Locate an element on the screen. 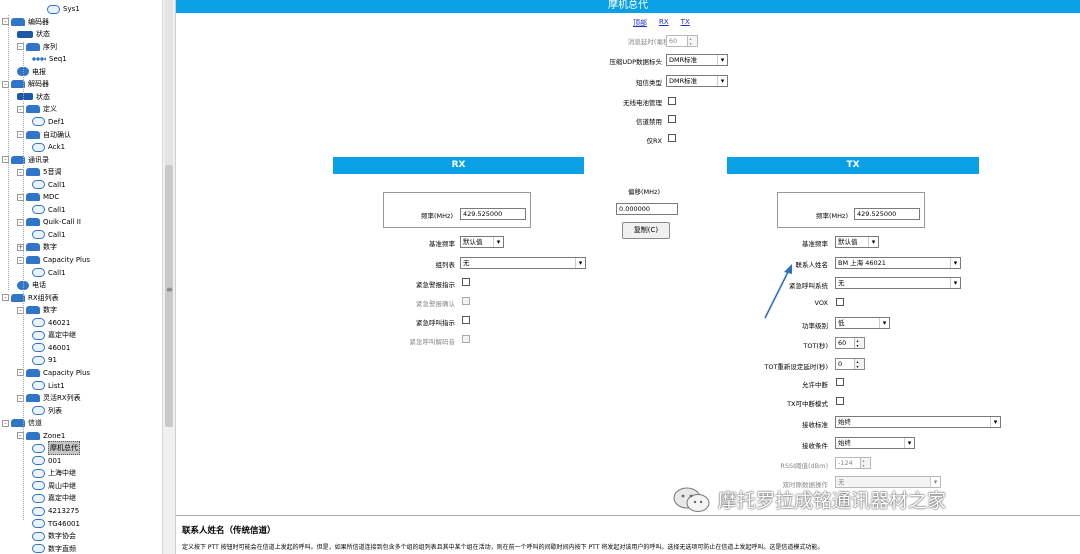 This screenshot has height=554, width=1080. rx-ref-freq-select: 默认值 is located at coordinates (482, 242).